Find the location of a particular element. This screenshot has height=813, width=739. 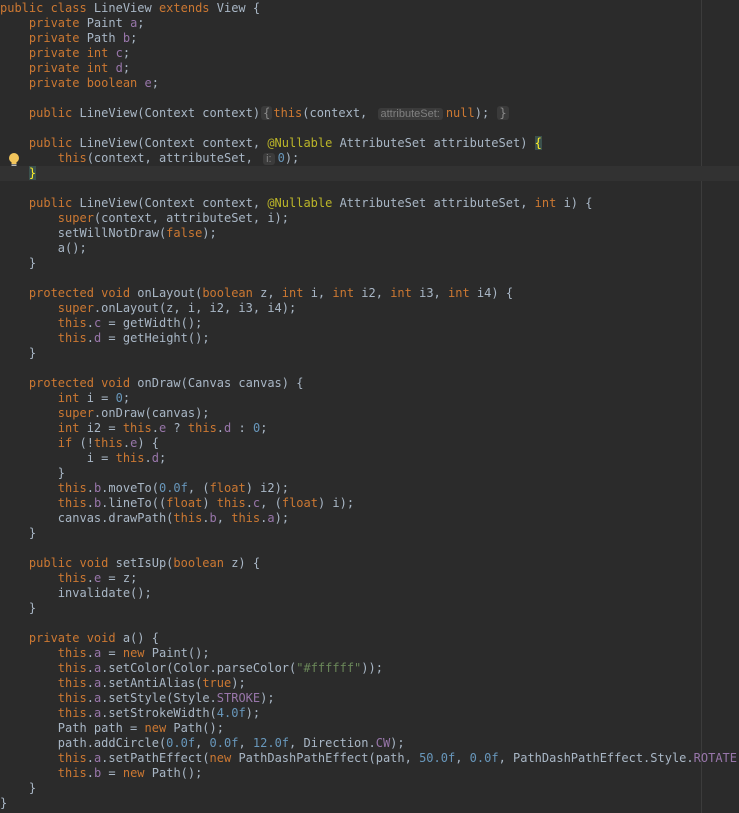

lightbulb-icon is located at coordinates (14, 160).